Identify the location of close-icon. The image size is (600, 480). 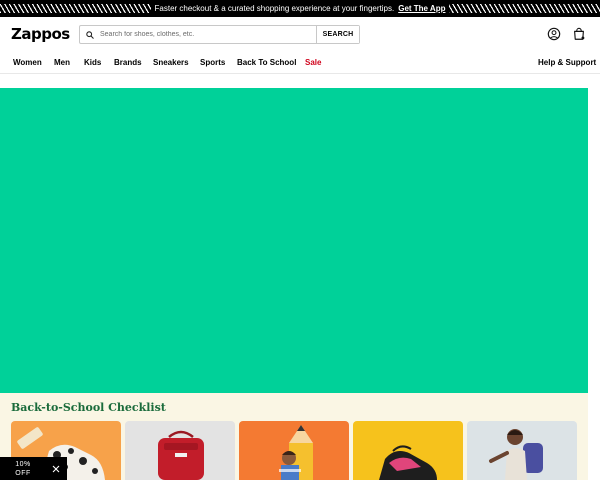
(56, 468).